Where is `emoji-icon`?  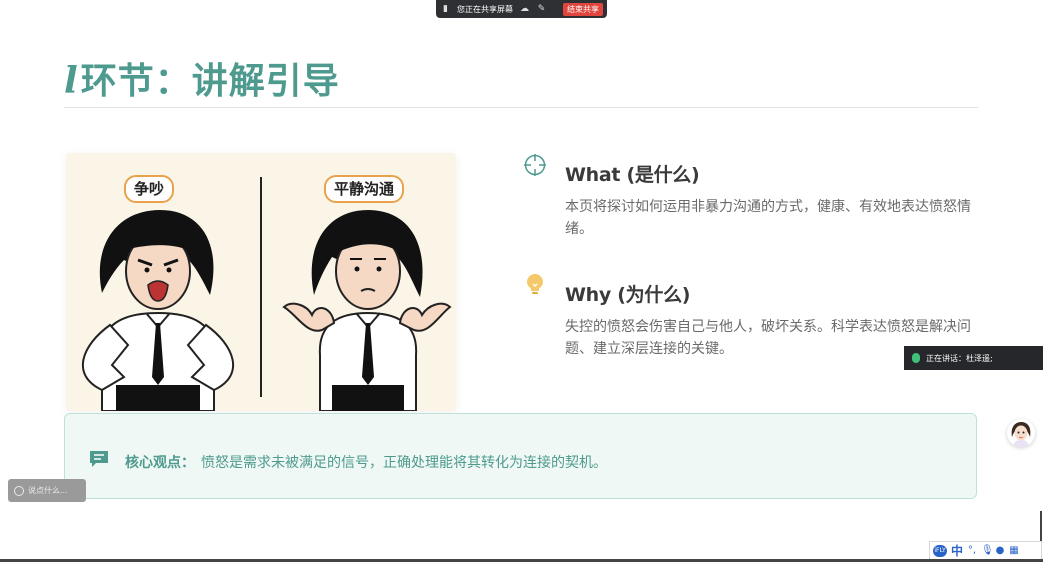
emoji-icon is located at coordinates (19, 490).